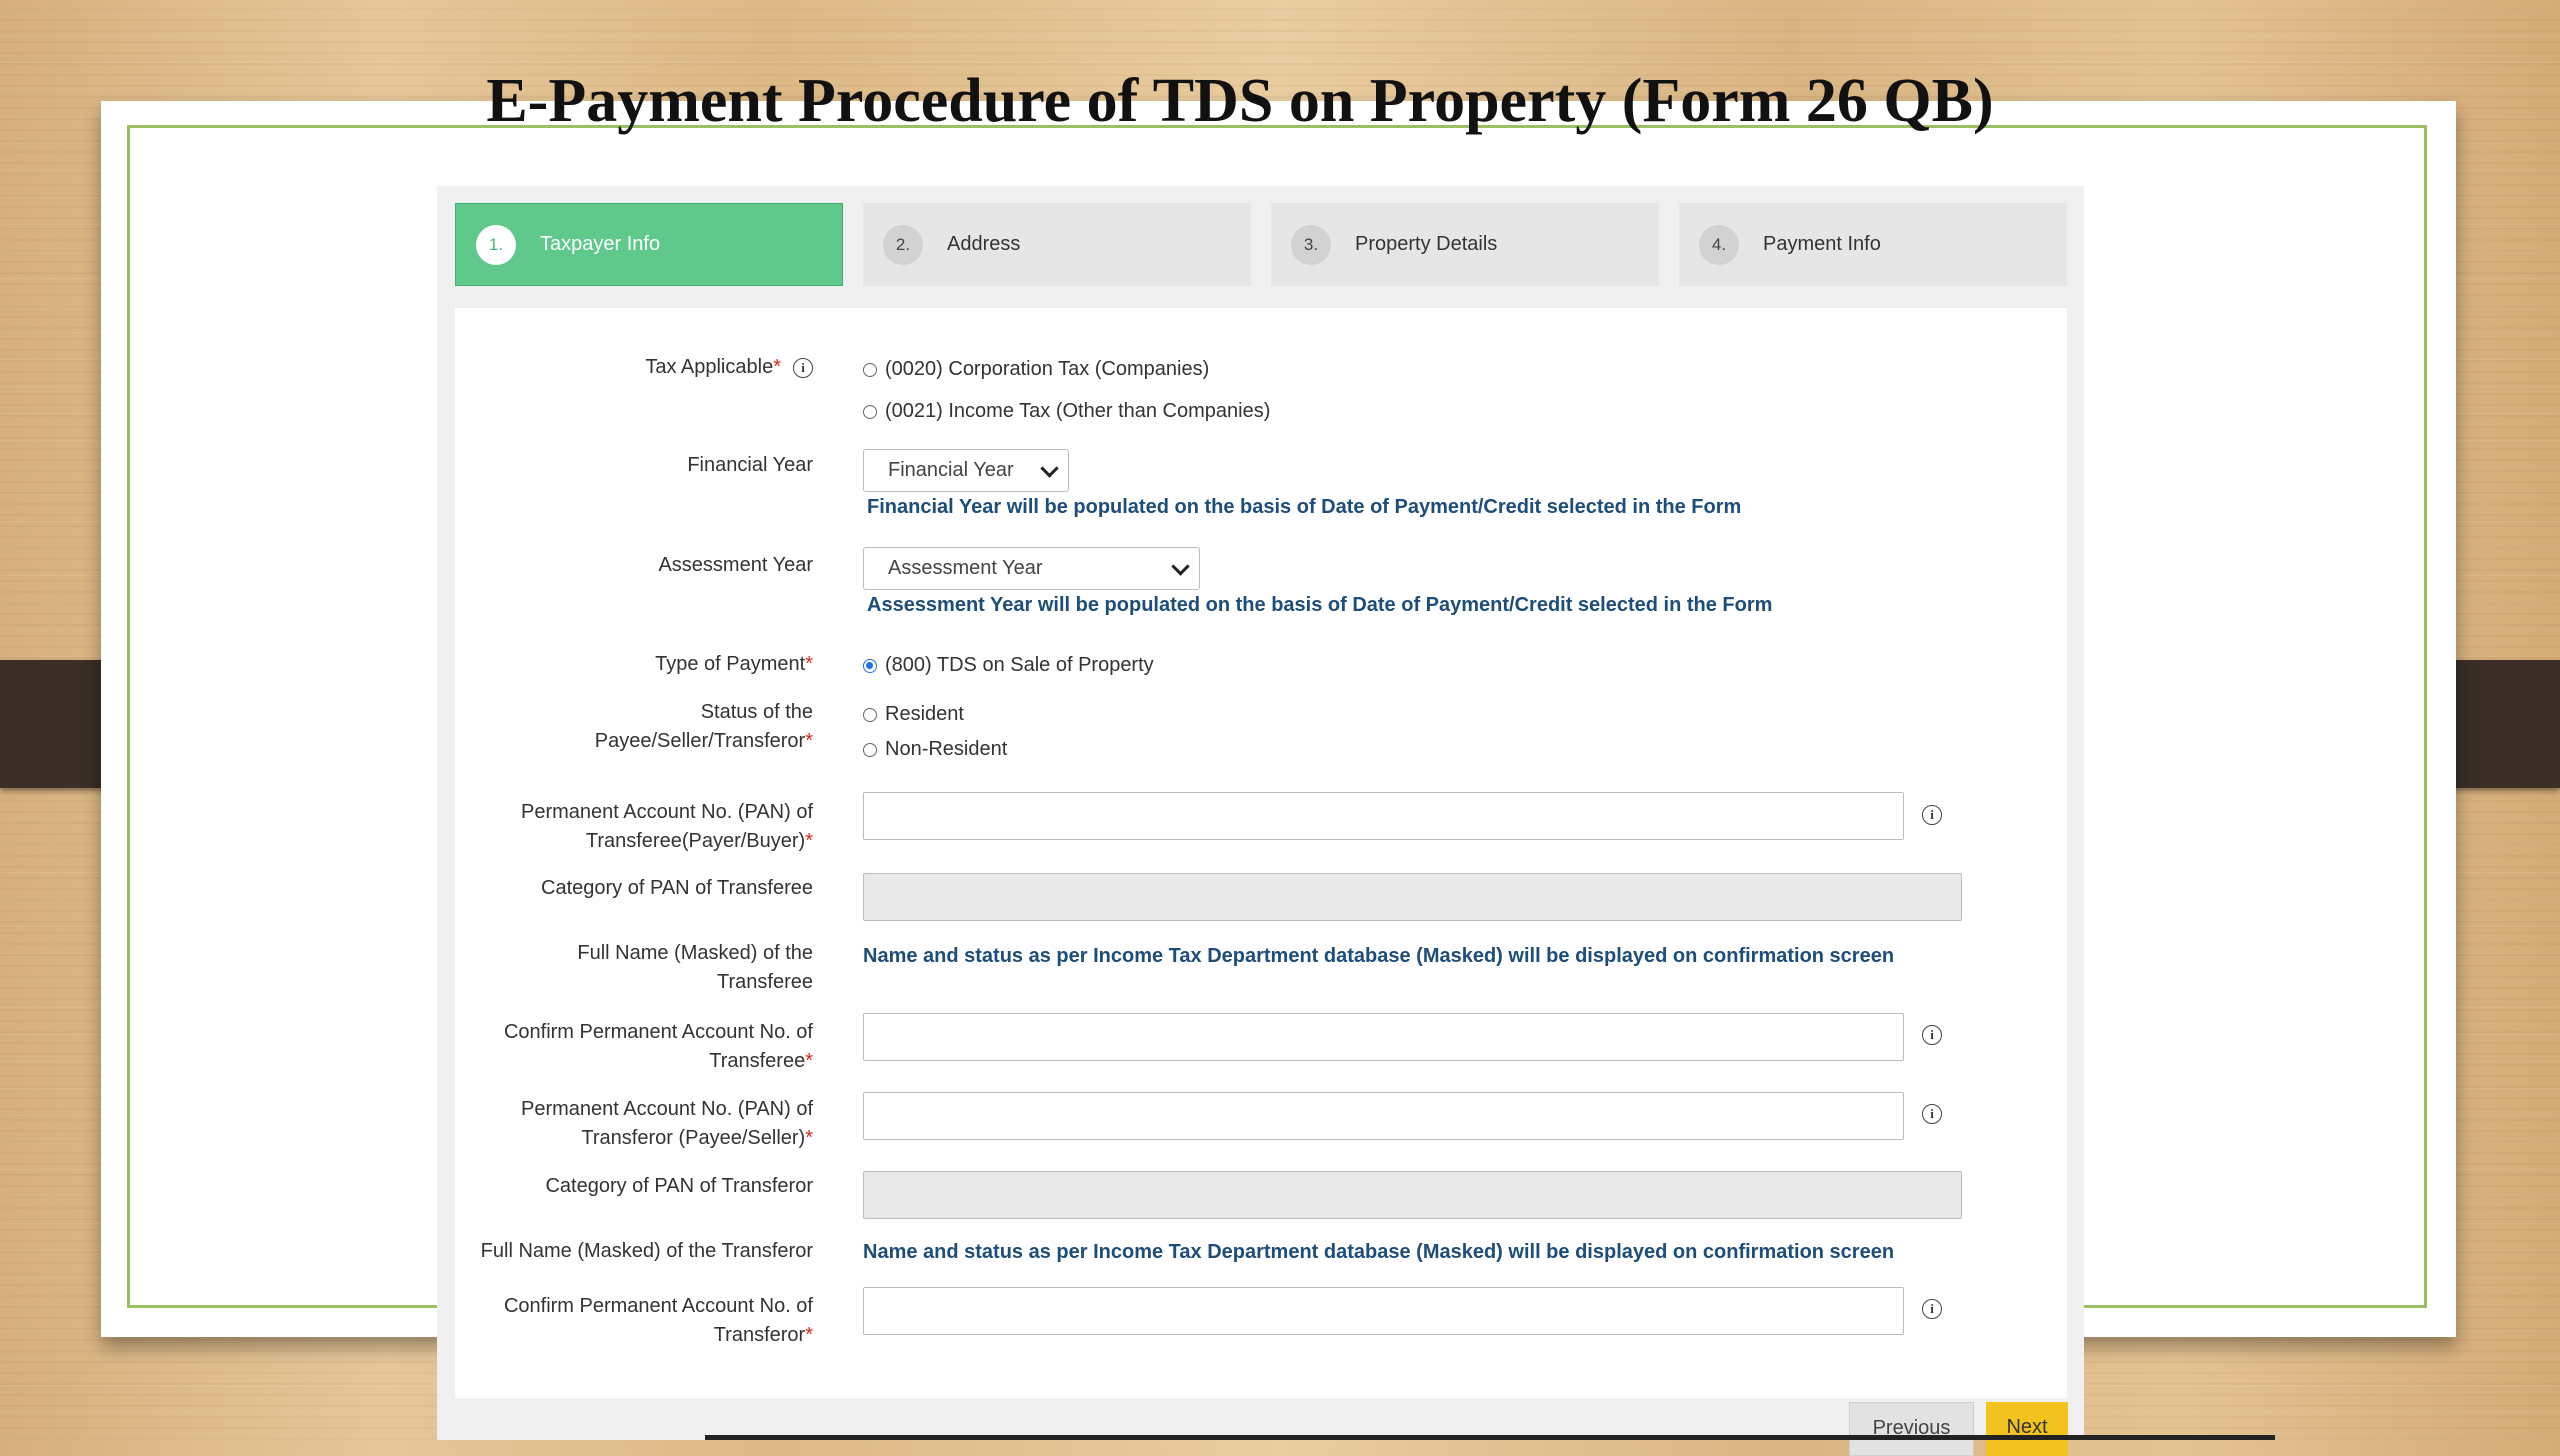  Describe the element at coordinates (903, 244) in the screenshot. I see `step-number: 2.` at that location.